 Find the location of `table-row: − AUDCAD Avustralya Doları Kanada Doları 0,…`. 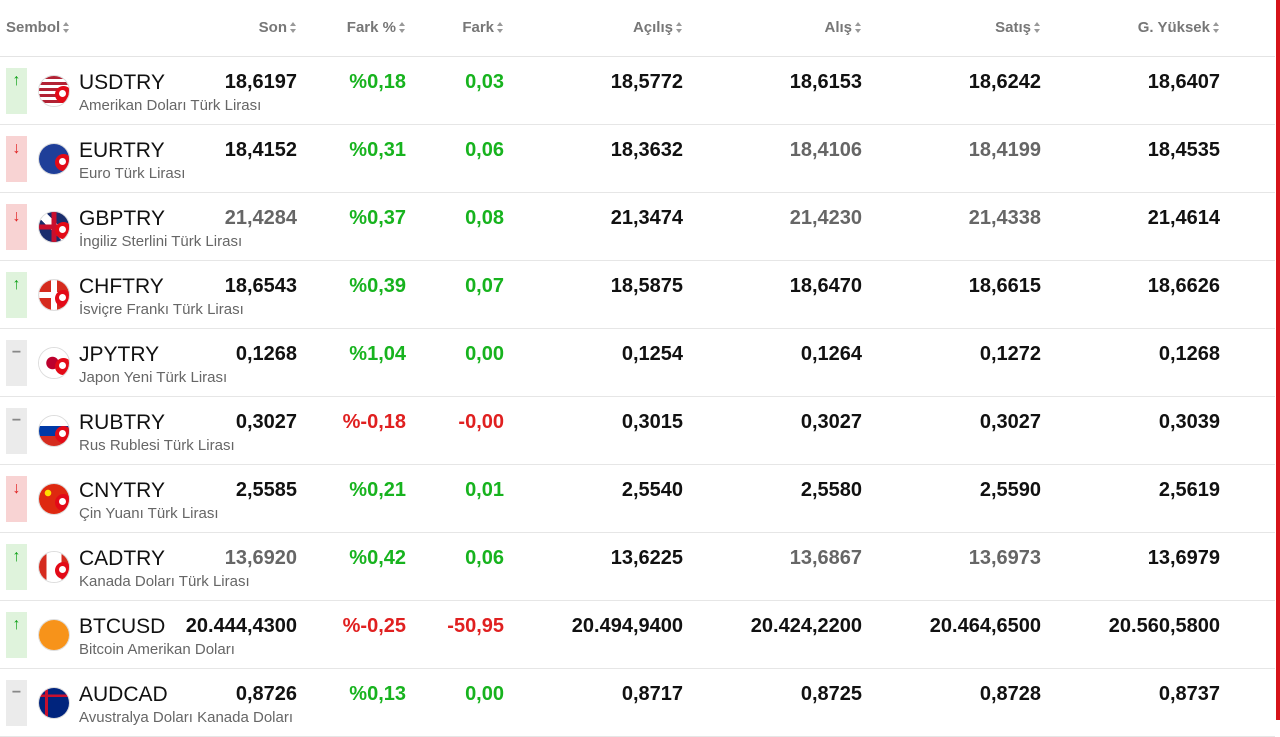

table-row: − AUDCAD Avustralya Doları Kanada Doları 0,… is located at coordinates (637, 703).